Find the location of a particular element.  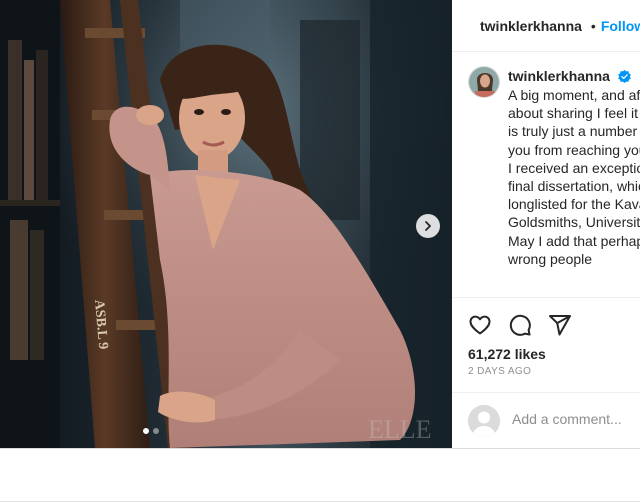

likes-count: 61,272 likes is located at coordinates (507, 354).